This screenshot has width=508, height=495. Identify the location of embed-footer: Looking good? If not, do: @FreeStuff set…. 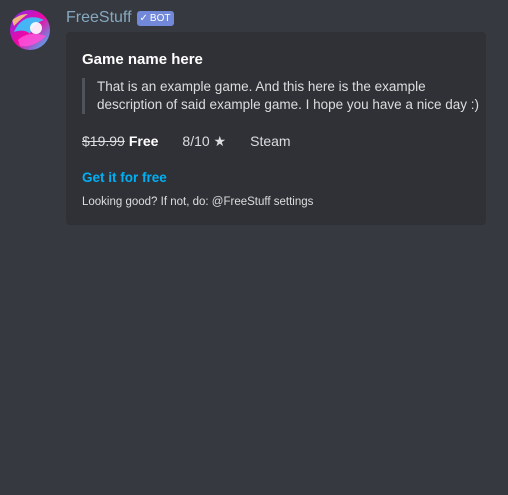
(198, 202).